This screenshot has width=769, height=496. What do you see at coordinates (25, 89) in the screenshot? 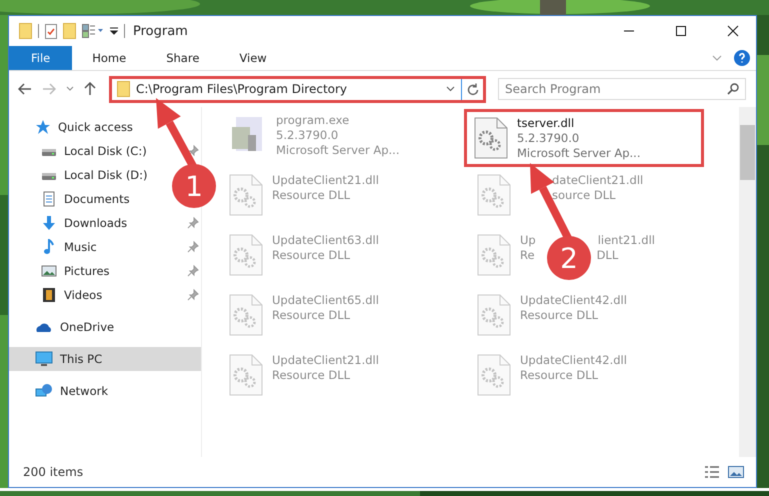
I see `back-arrow-icon` at bounding box center [25, 89].